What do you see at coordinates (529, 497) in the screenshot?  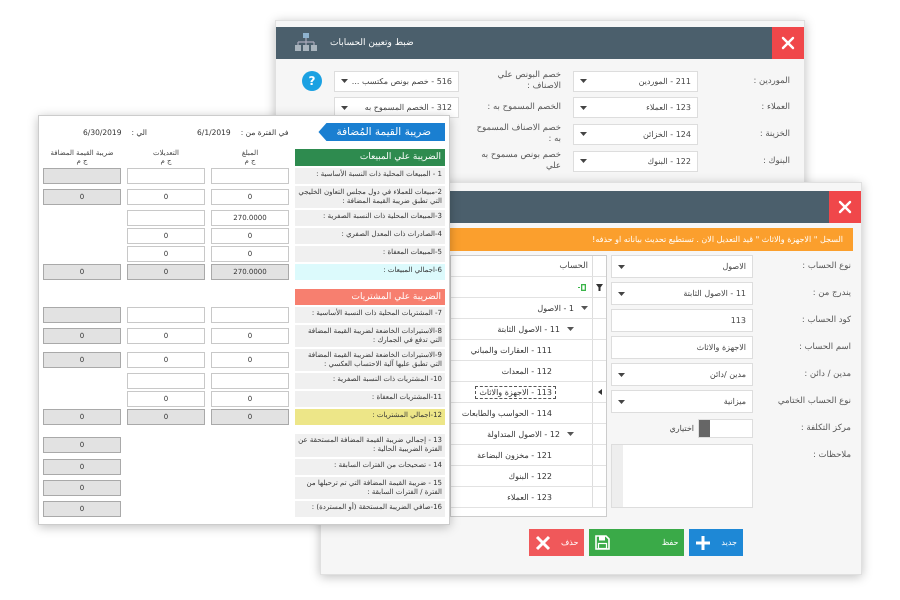 I see `tree-item: 123 - العملاء` at bounding box center [529, 497].